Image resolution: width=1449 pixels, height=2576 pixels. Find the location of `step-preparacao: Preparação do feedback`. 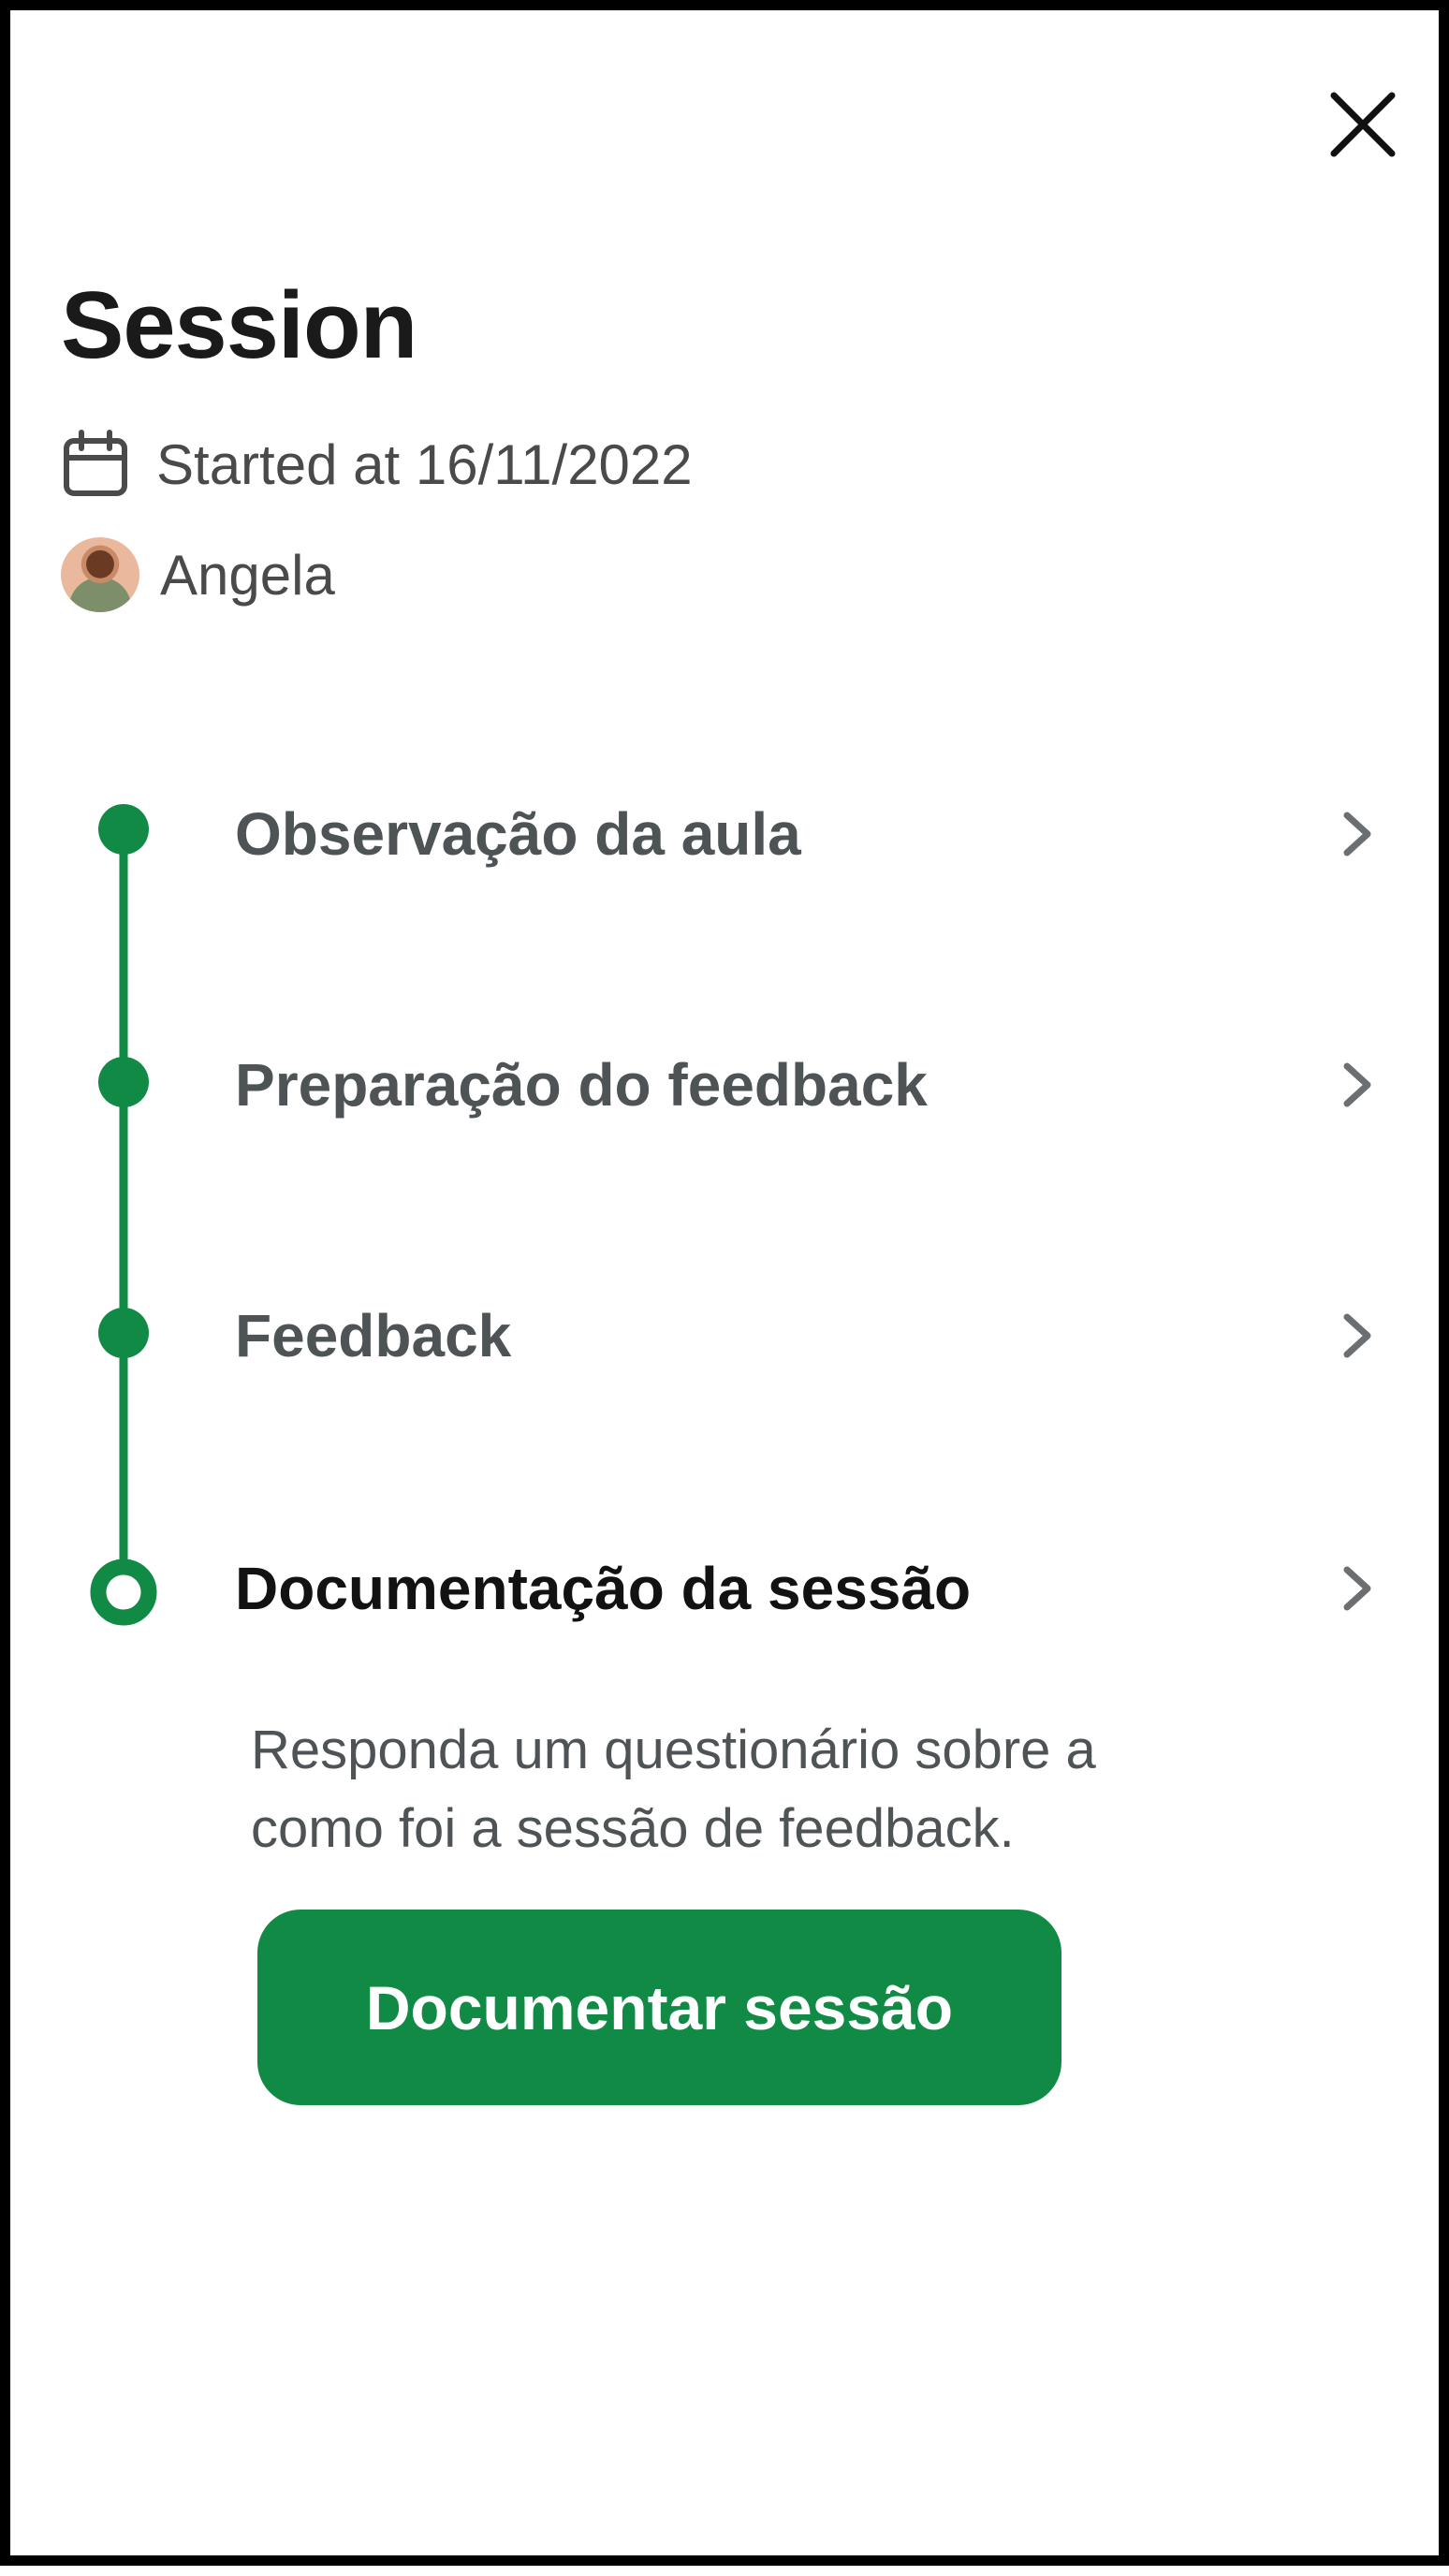

step-preparacao: Preparação do feedback is located at coordinates (810, 1084).